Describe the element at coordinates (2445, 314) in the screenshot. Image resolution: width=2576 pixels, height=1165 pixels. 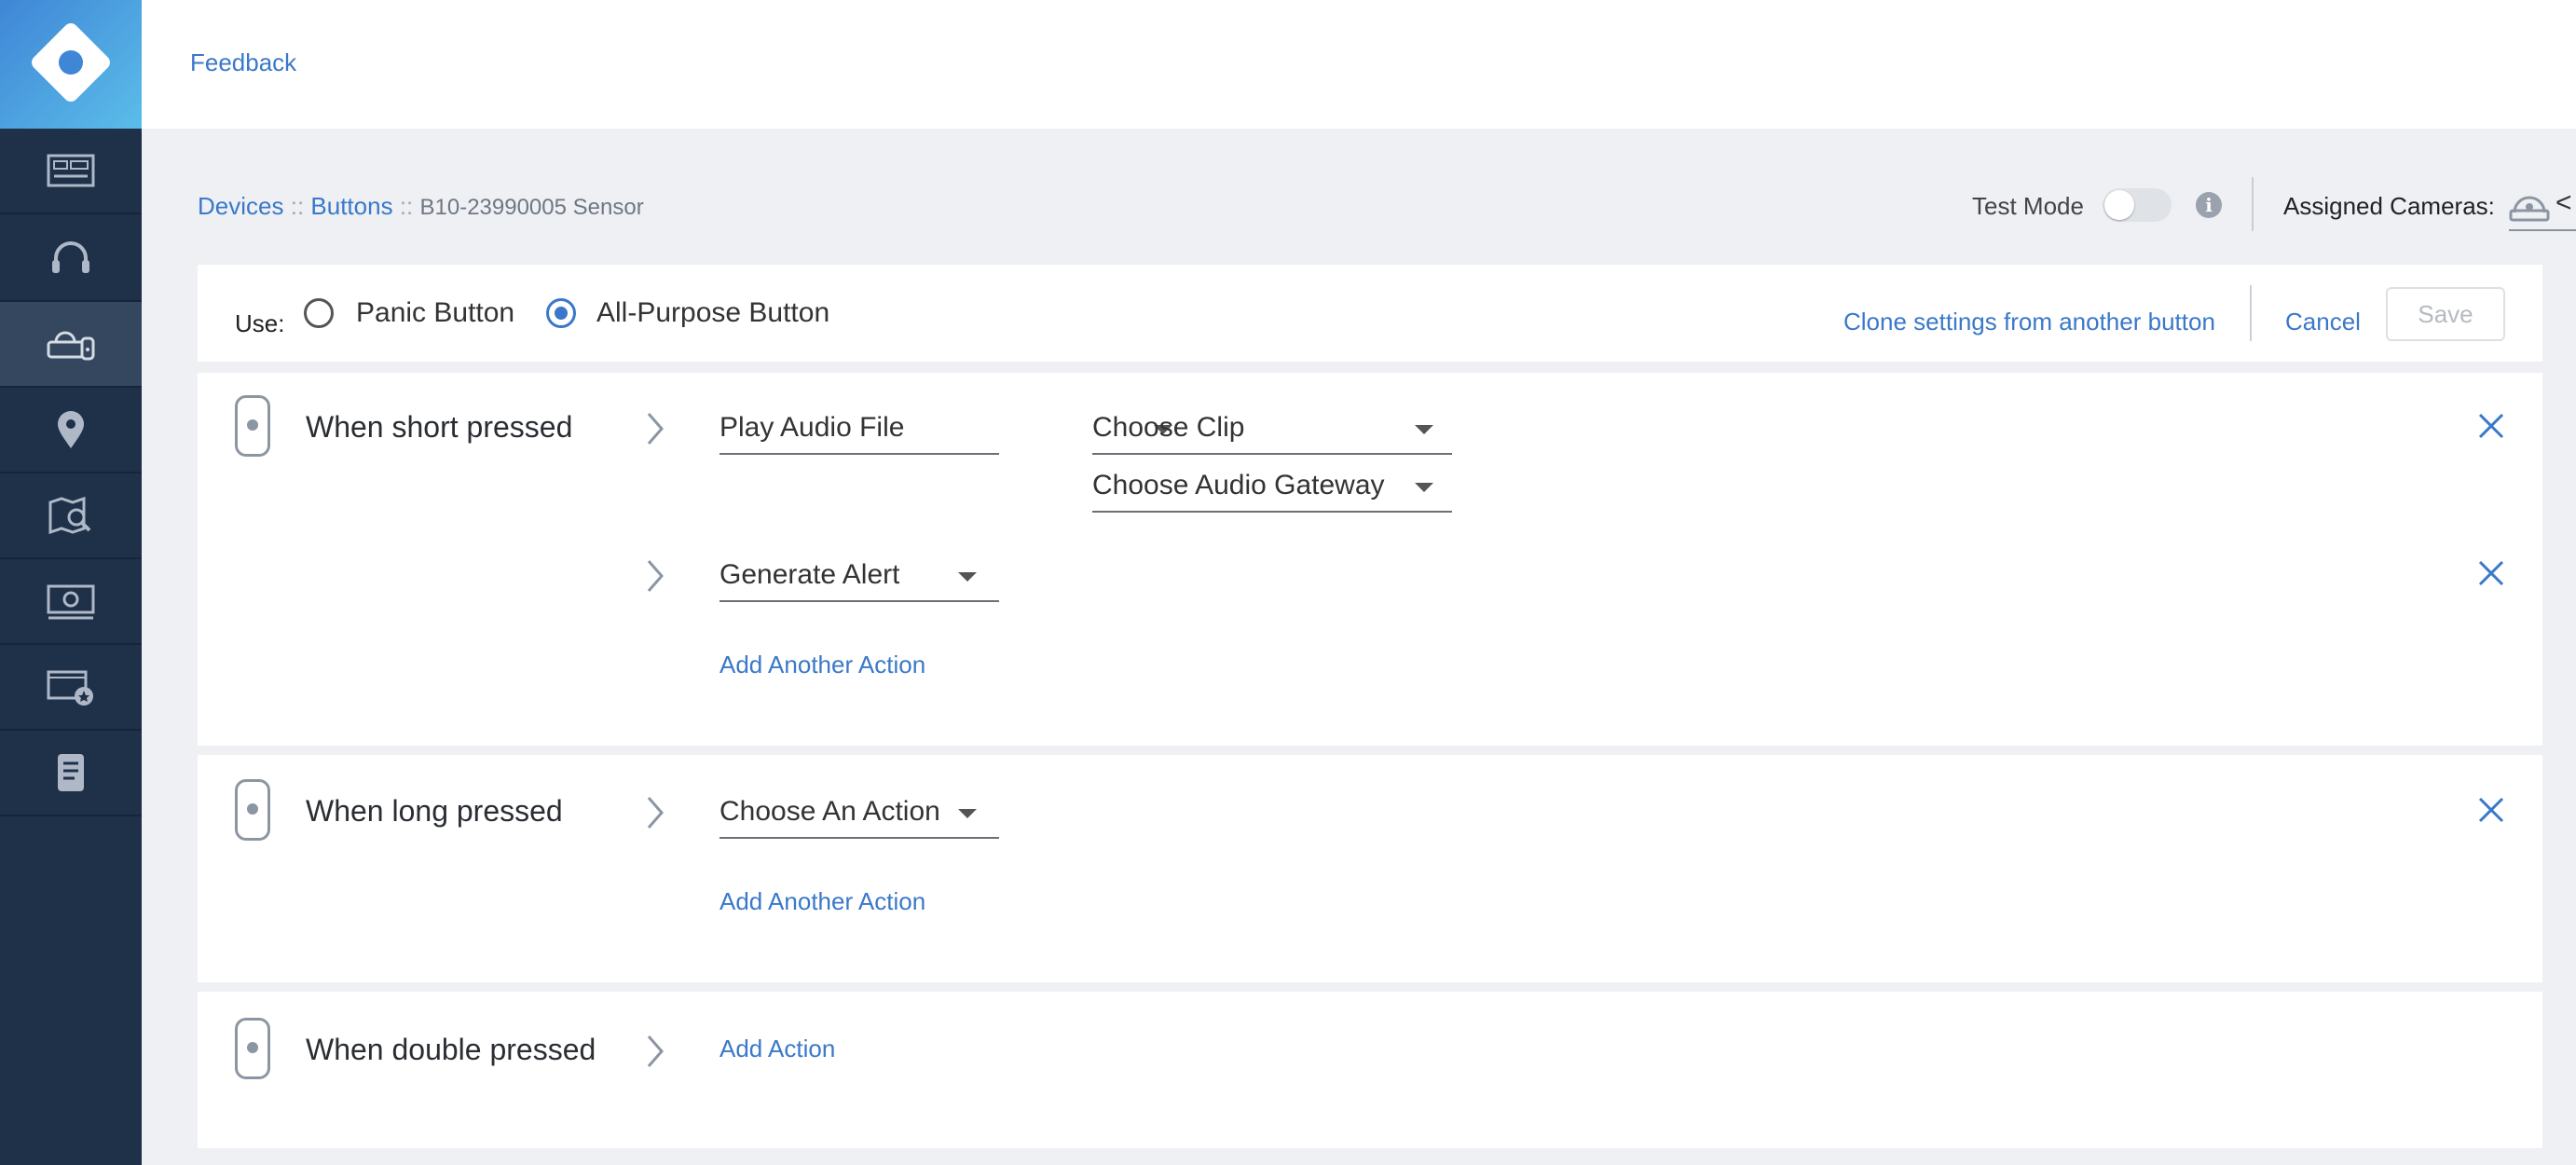
I see `save-button: Save` at that location.